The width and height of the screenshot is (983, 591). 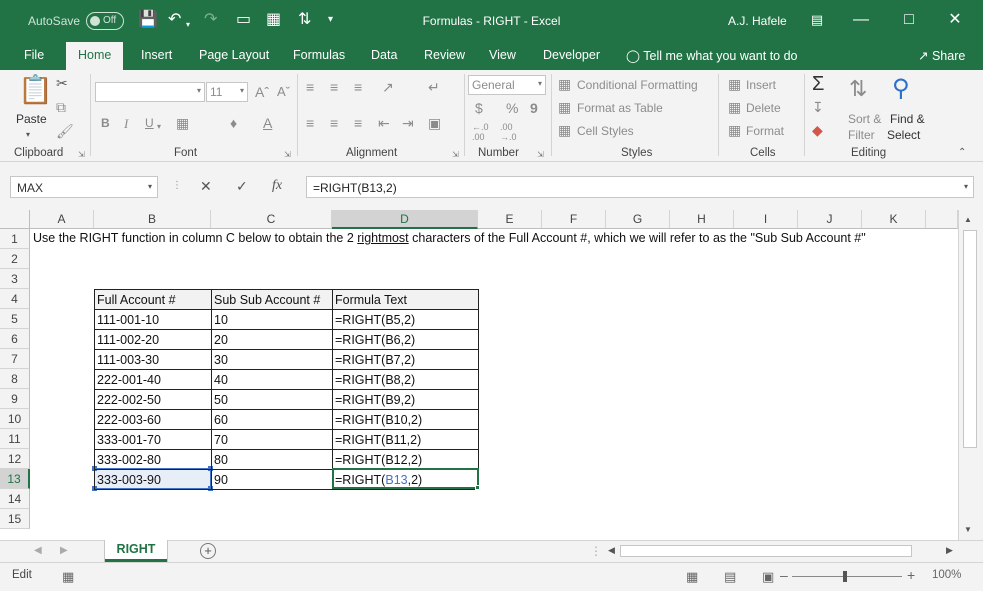 What do you see at coordinates (903, 135) in the screenshot?
I see `select-label: Select` at bounding box center [903, 135].